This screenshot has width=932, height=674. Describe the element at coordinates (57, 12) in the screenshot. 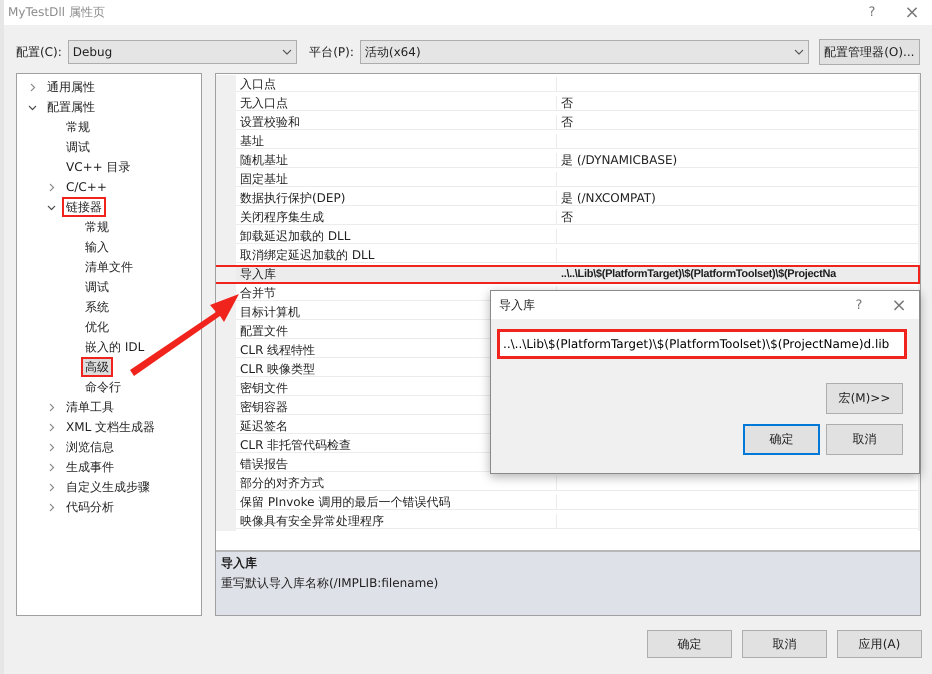

I see `window-title: MyTestDll 属性页` at that location.